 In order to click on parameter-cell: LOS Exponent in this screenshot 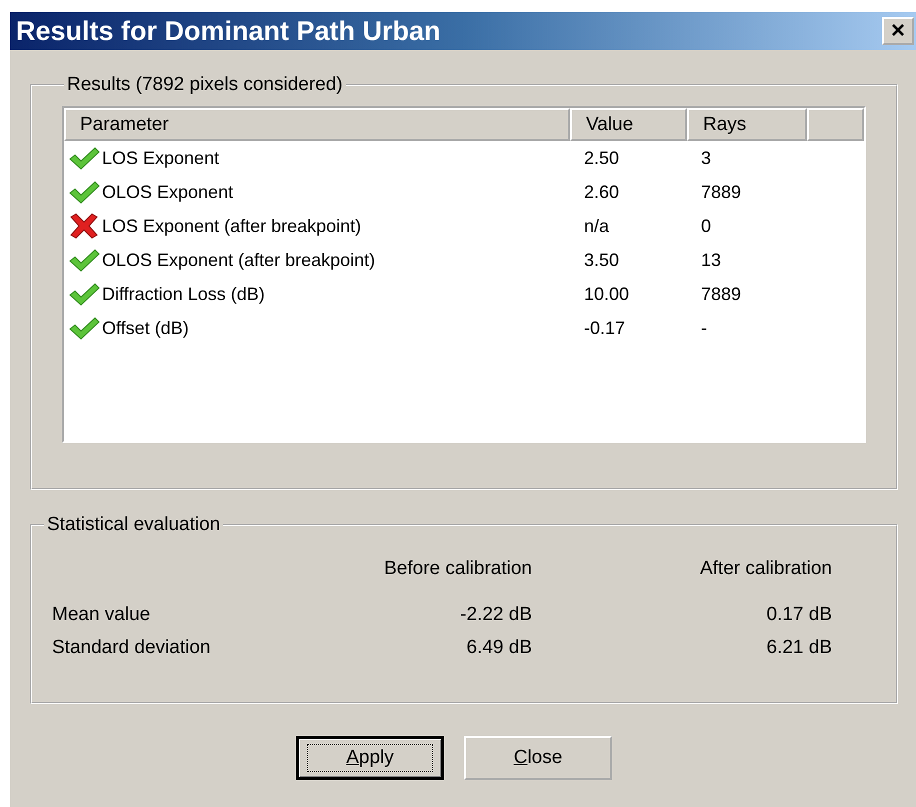, I will do `click(161, 158)`.